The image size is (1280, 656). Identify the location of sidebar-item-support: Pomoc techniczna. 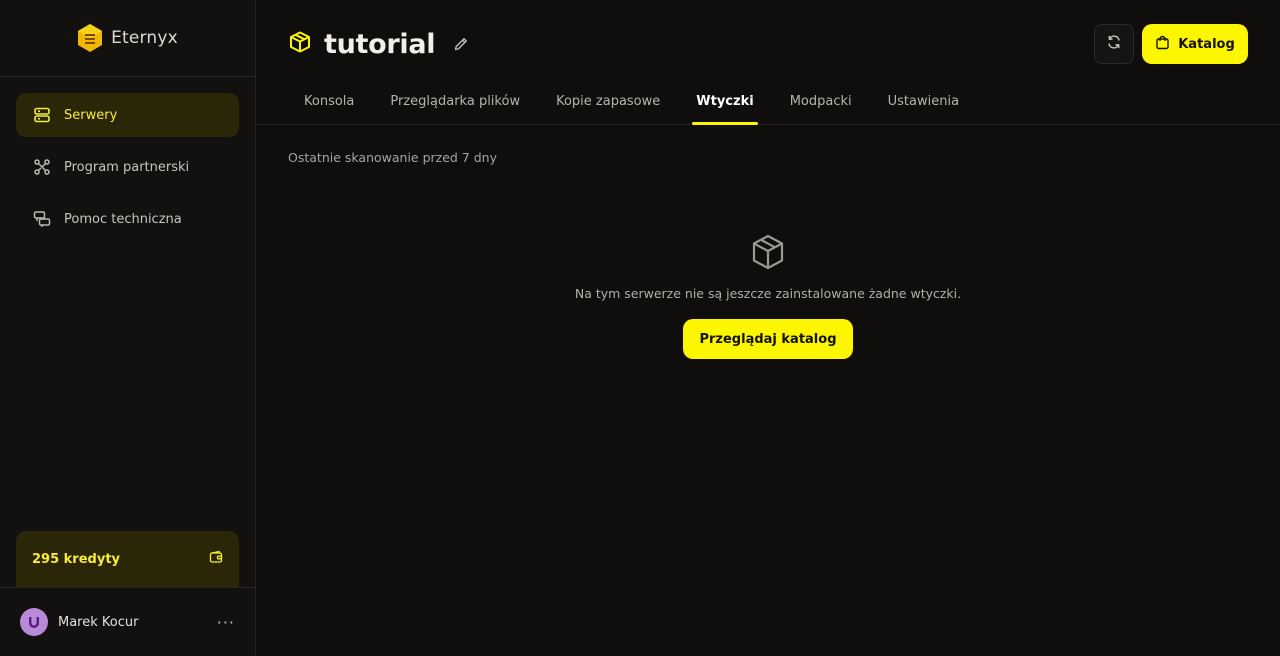
(127, 219).